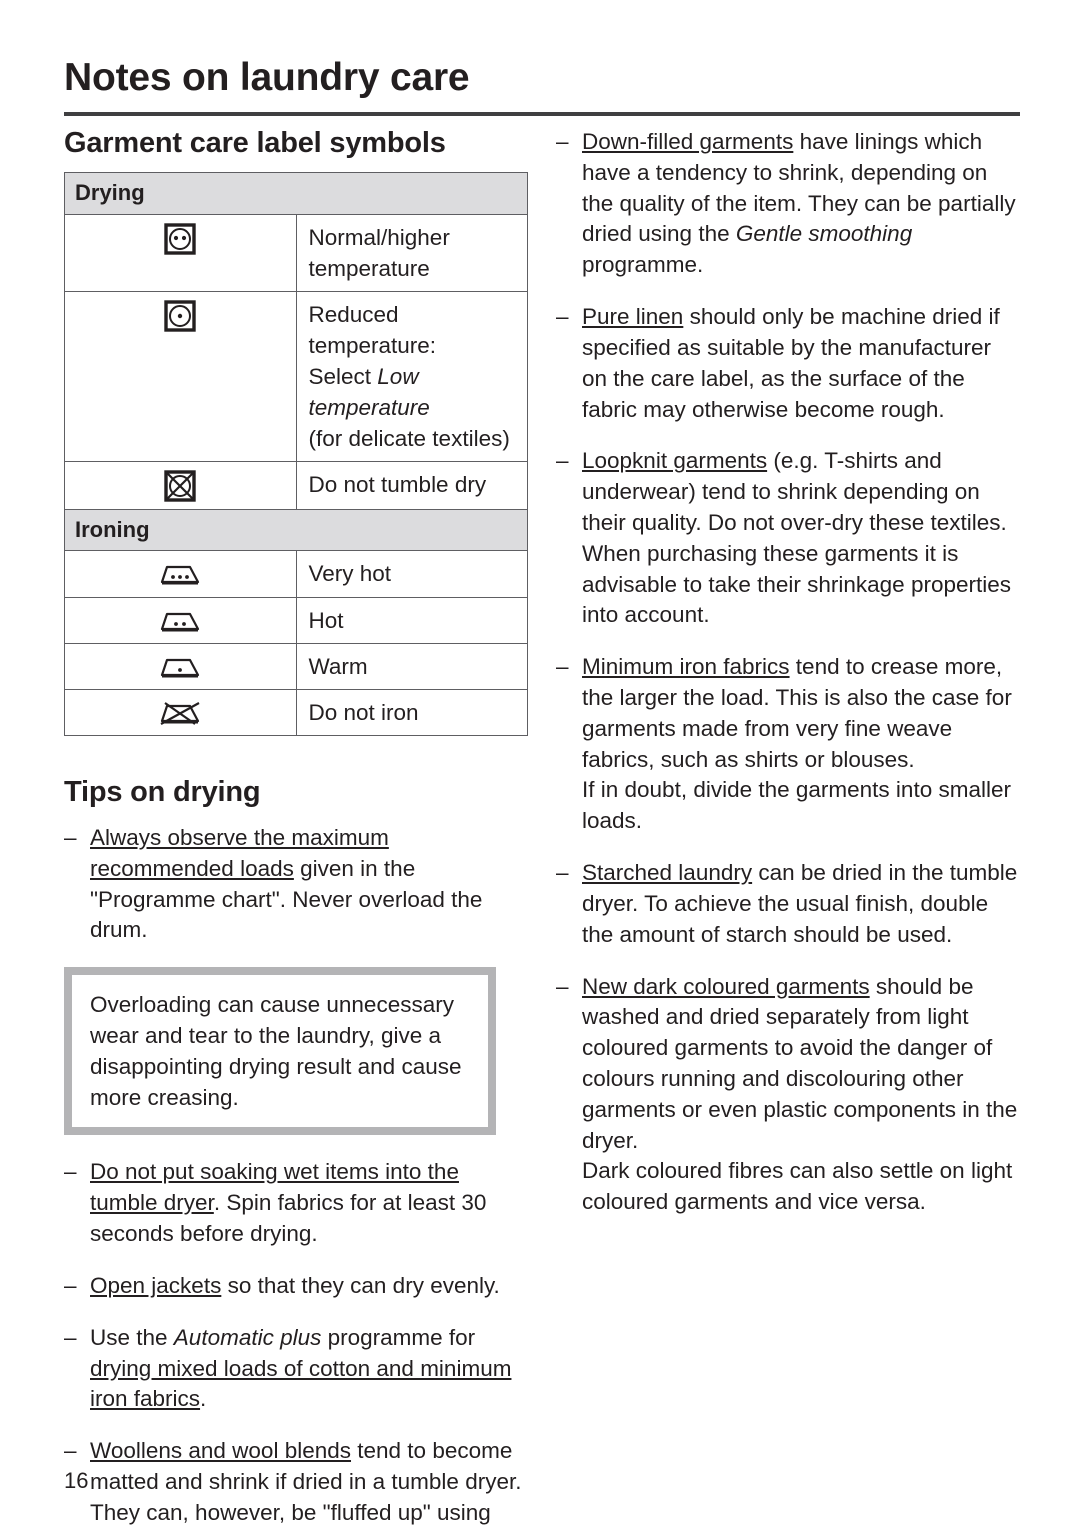 The height and width of the screenshot is (1529, 1080). Describe the element at coordinates (643, 265) in the screenshot. I see `text-post: programme.` at that location.